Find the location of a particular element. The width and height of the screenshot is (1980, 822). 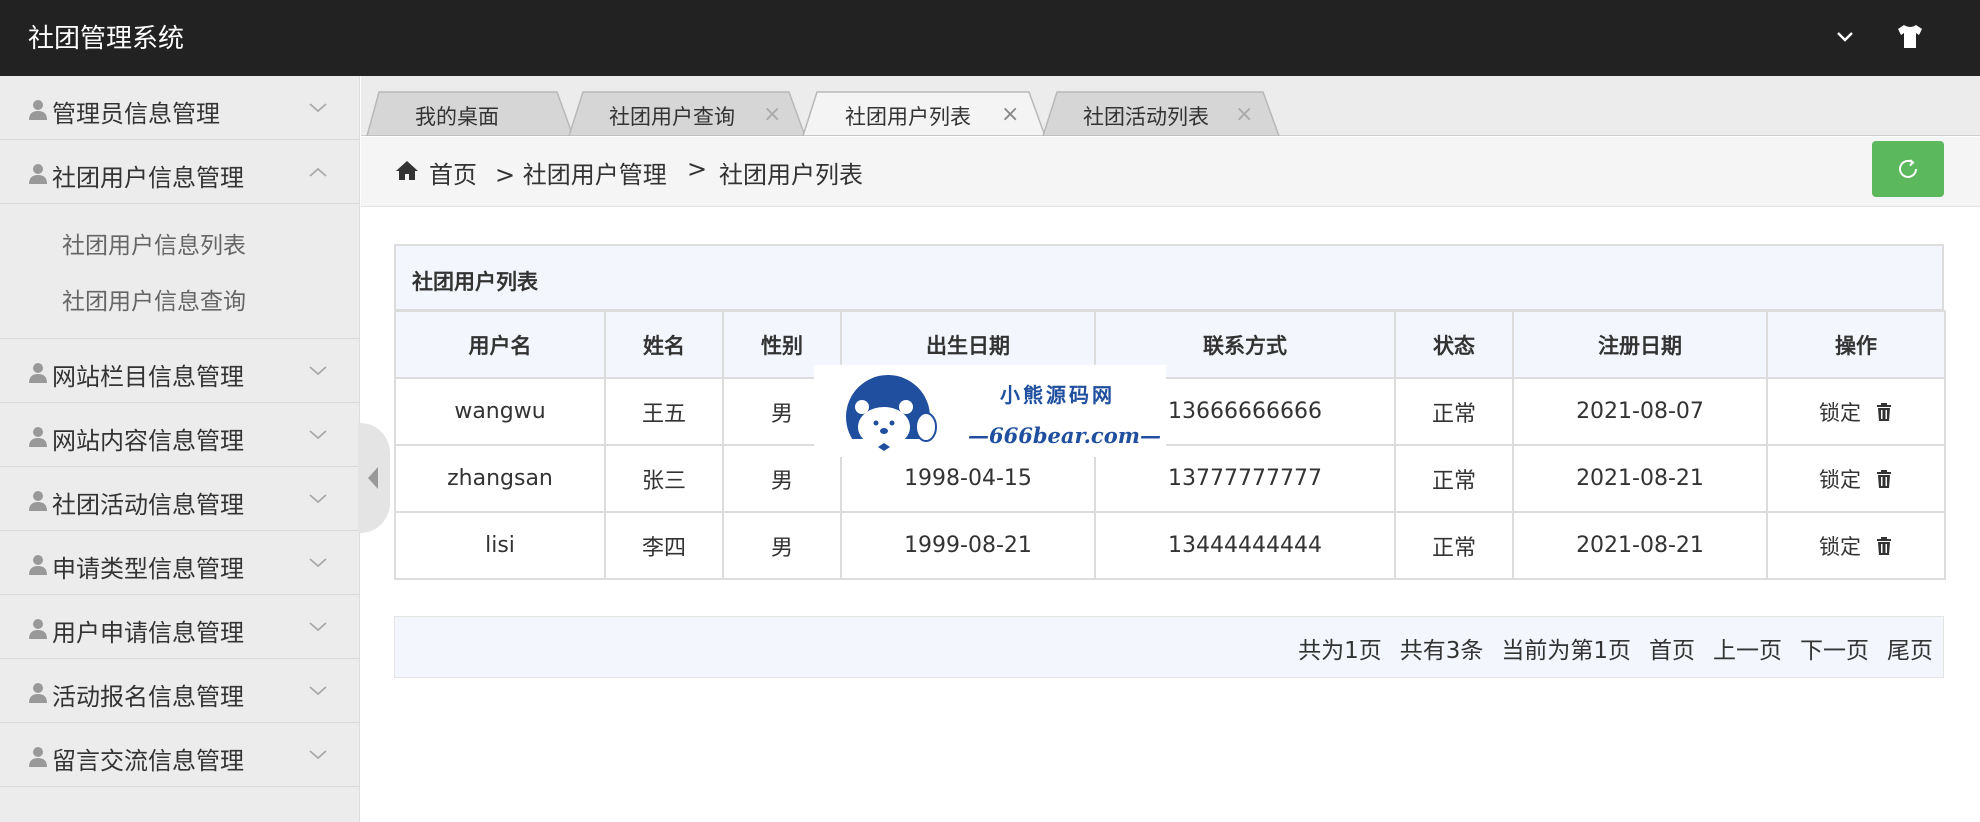

tab-my-desktop: 我的桌面 is located at coordinates (470, 113).